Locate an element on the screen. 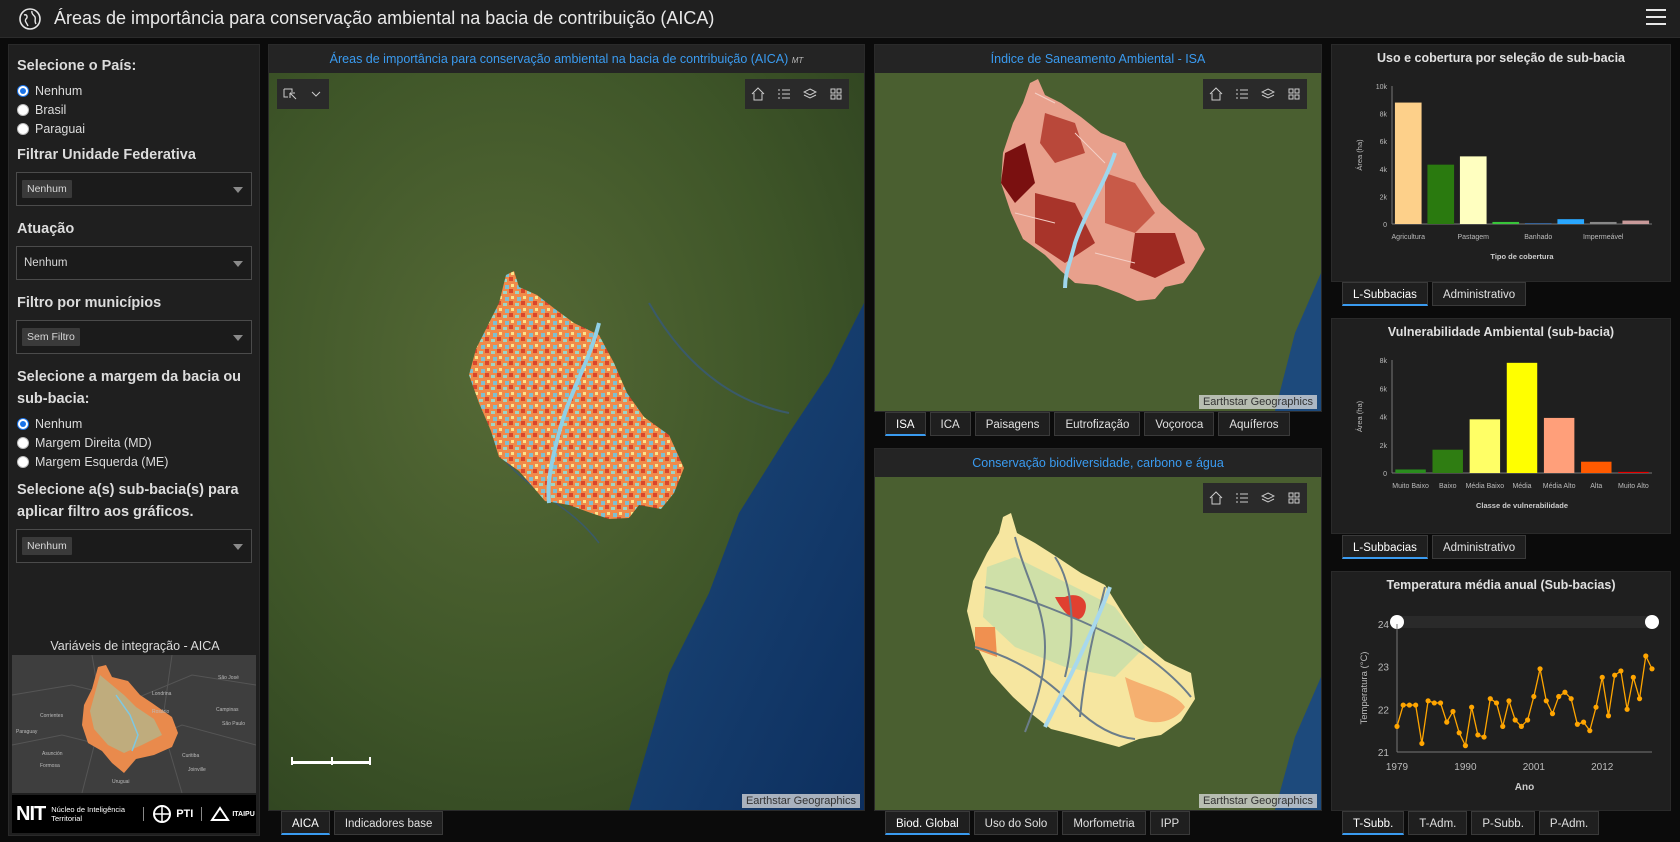  tab-t-adm: T-Adm. is located at coordinates (1438, 823).